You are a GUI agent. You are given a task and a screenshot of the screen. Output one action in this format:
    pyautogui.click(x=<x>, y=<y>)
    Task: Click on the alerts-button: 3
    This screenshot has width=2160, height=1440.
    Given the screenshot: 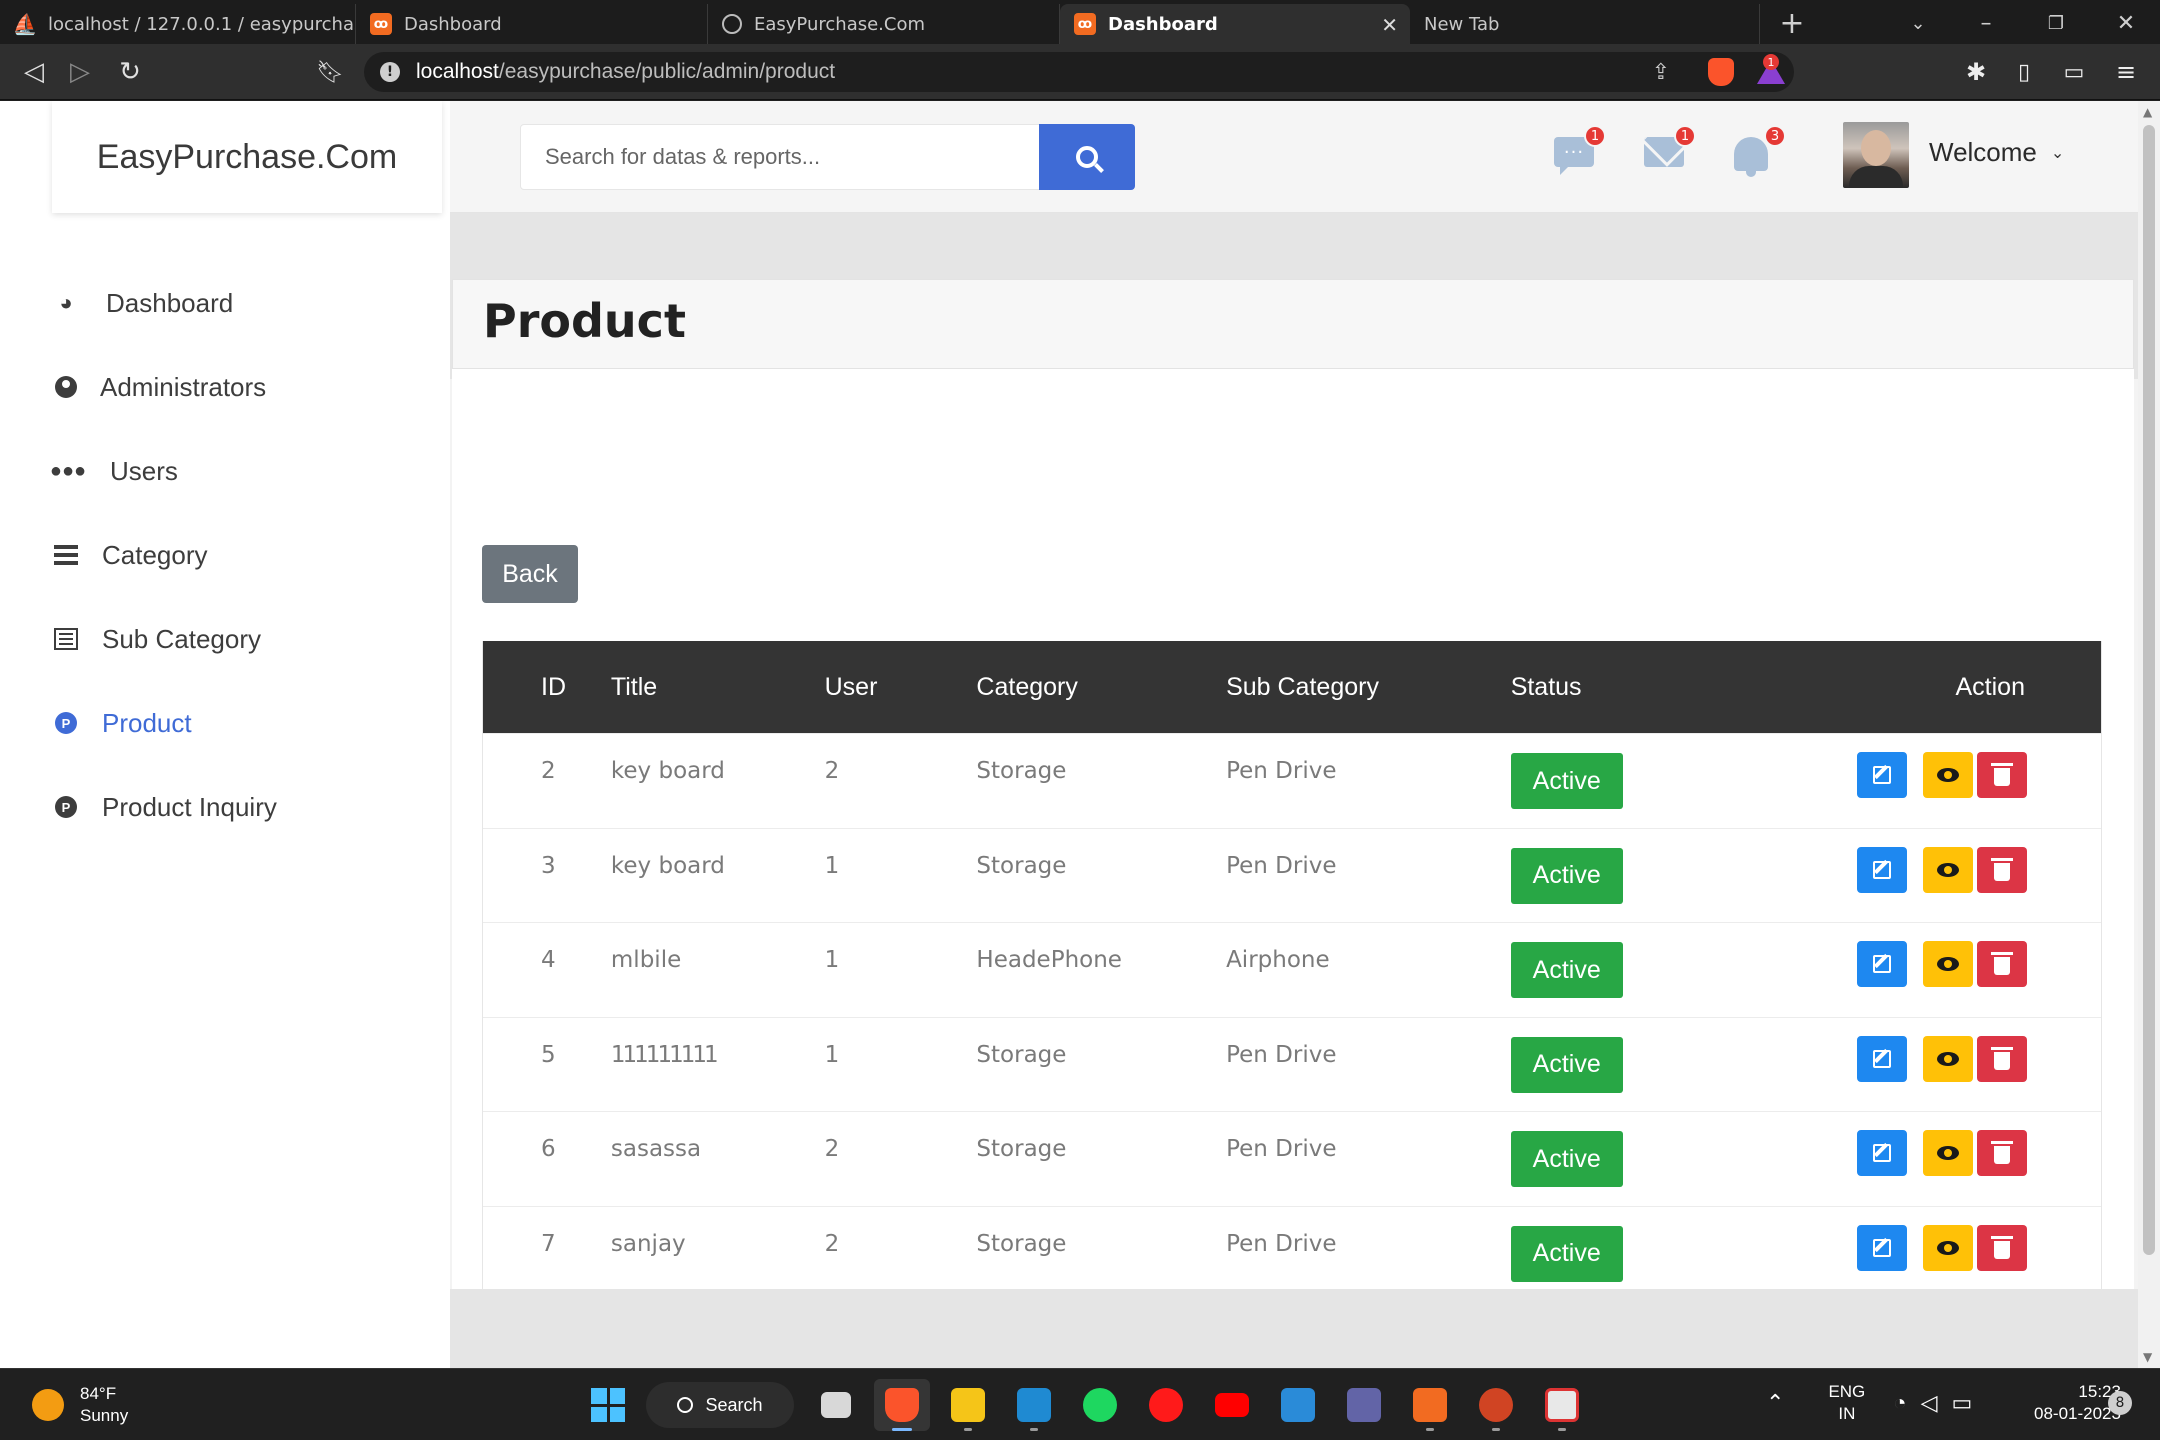 What is the action you would take?
    pyautogui.click(x=1760, y=151)
    